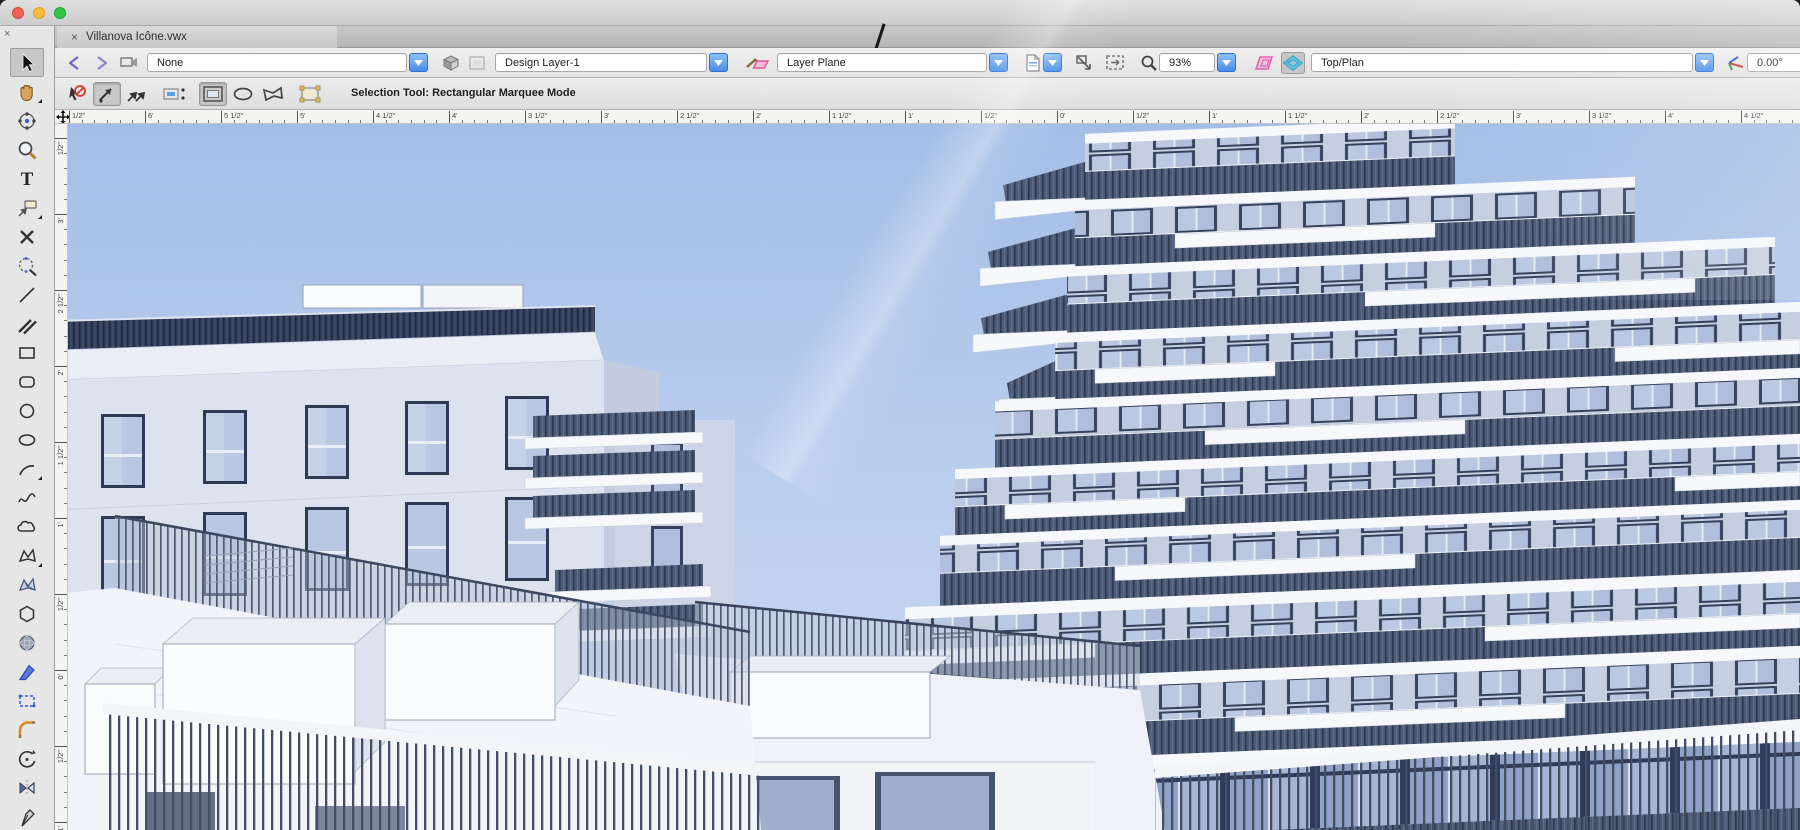  Describe the element at coordinates (27, 555) in the screenshot. I see `polygon-tool` at that location.